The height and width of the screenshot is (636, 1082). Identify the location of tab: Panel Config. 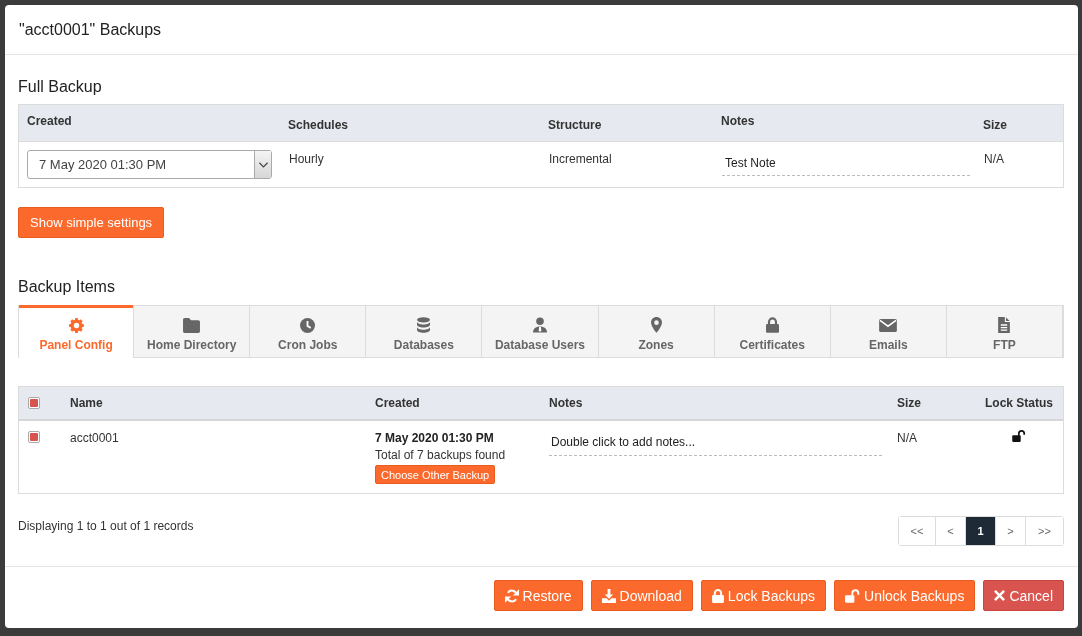
(76, 331).